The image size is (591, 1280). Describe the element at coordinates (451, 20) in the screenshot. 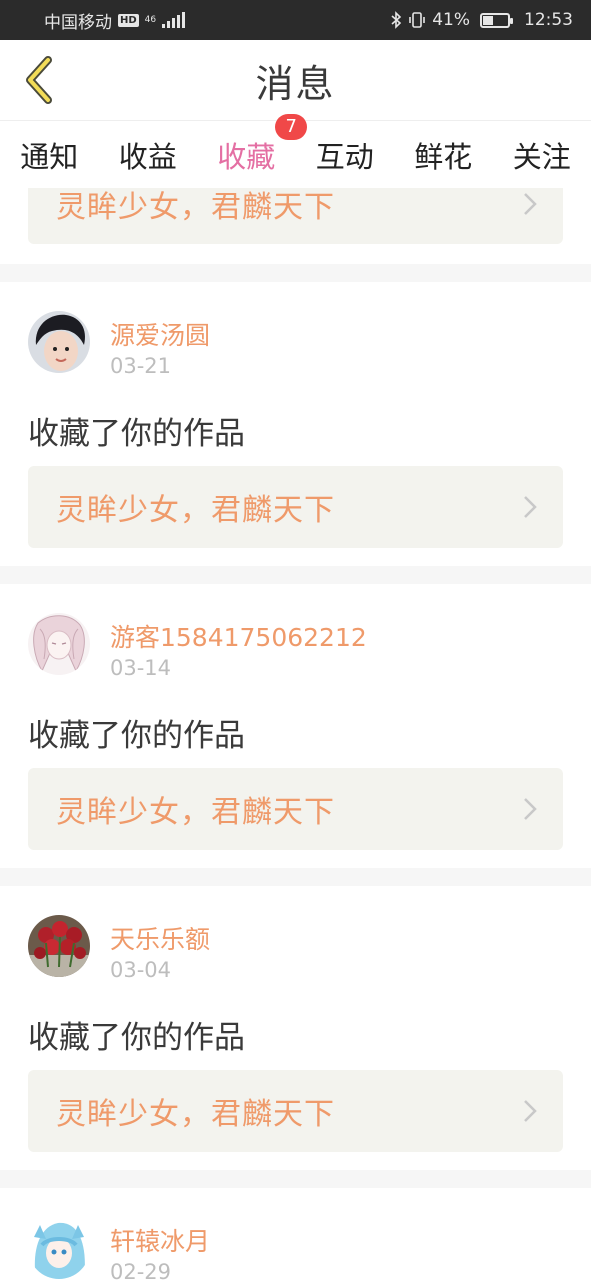

I see `battery-percent: 41%` at that location.